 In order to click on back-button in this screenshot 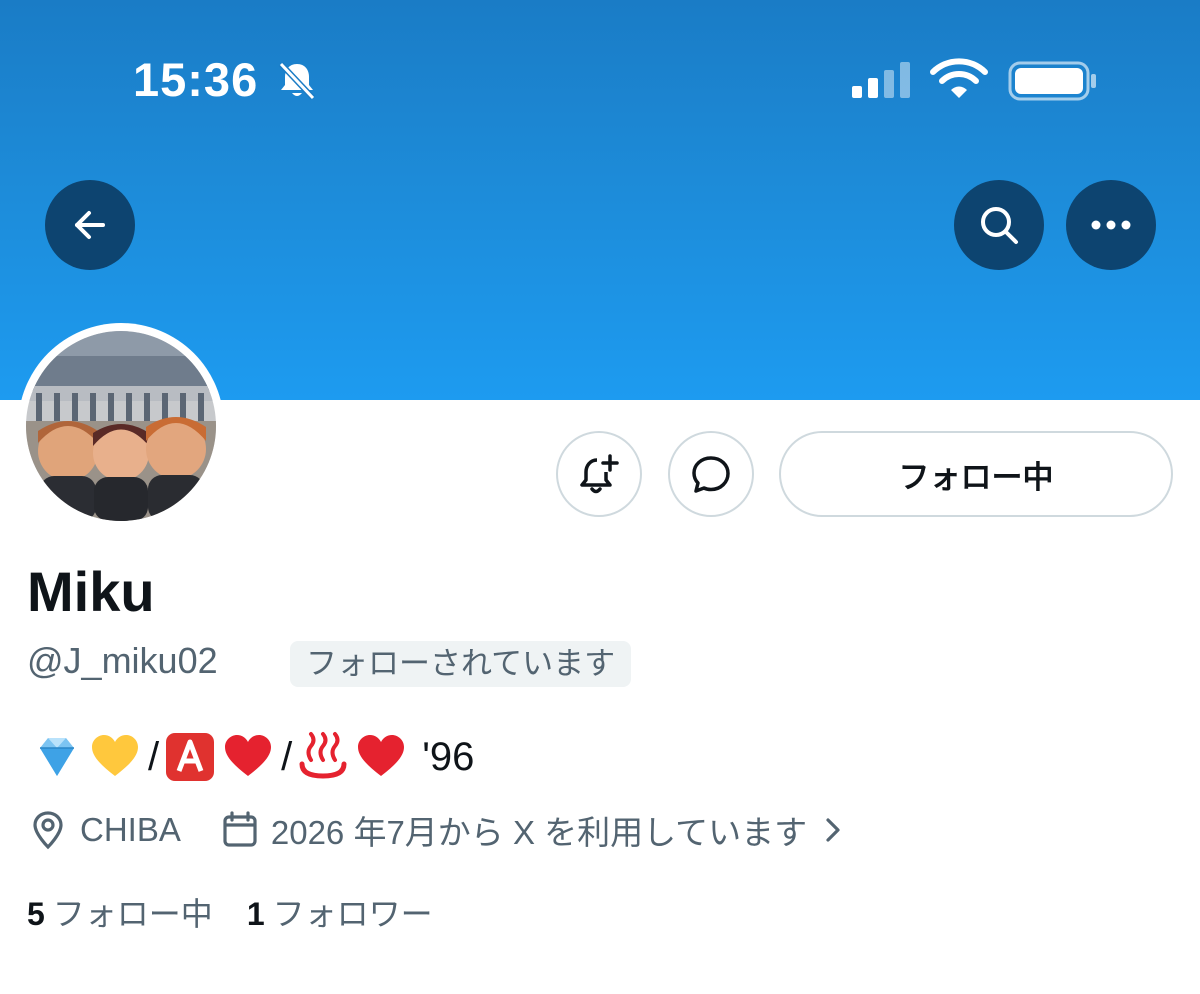, I will do `click(90, 225)`.